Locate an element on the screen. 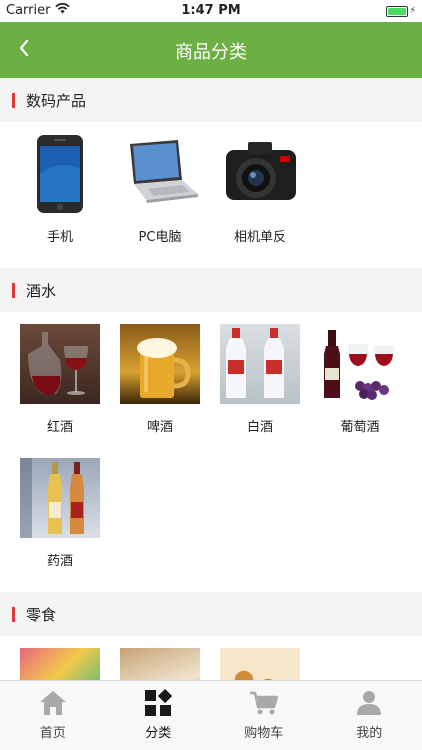  user-icon is located at coordinates (369, 703).